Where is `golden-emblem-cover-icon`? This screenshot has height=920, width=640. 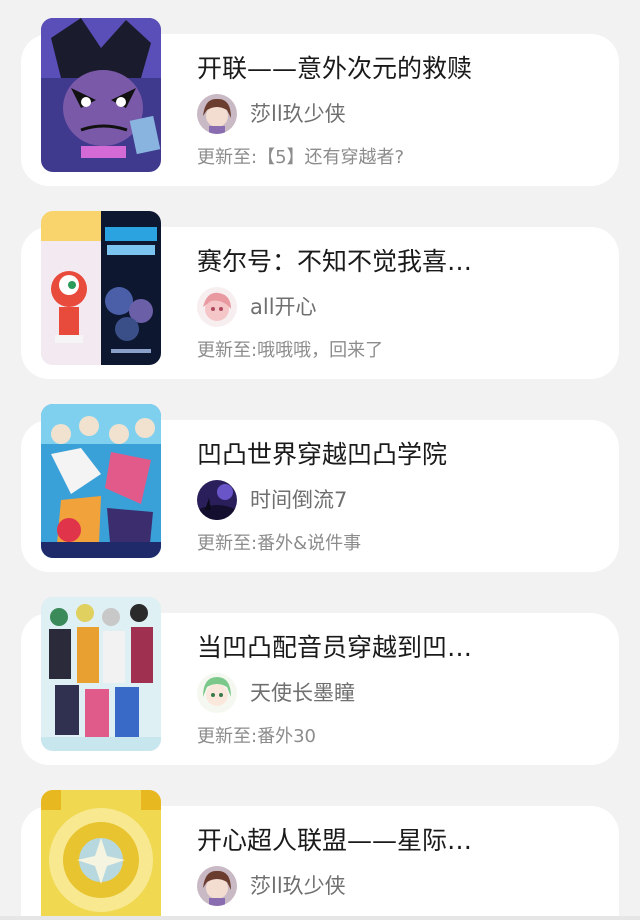 golden-emblem-cover-icon is located at coordinates (101, 855).